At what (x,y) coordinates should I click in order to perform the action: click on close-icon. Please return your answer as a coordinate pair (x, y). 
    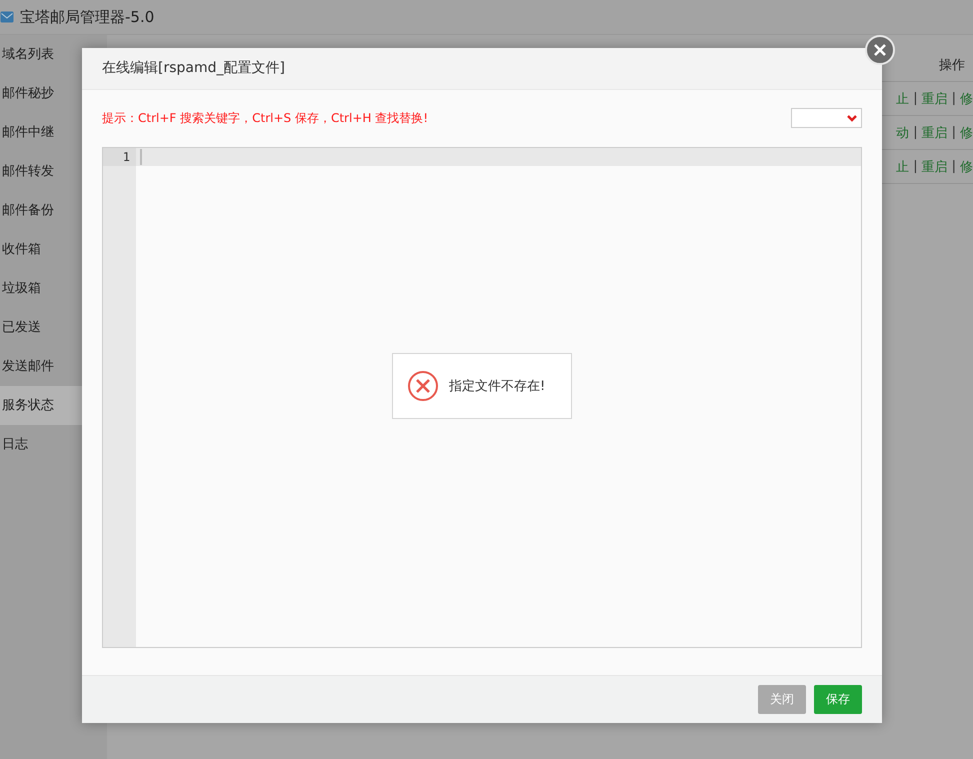
    Looking at the image, I should click on (880, 50).